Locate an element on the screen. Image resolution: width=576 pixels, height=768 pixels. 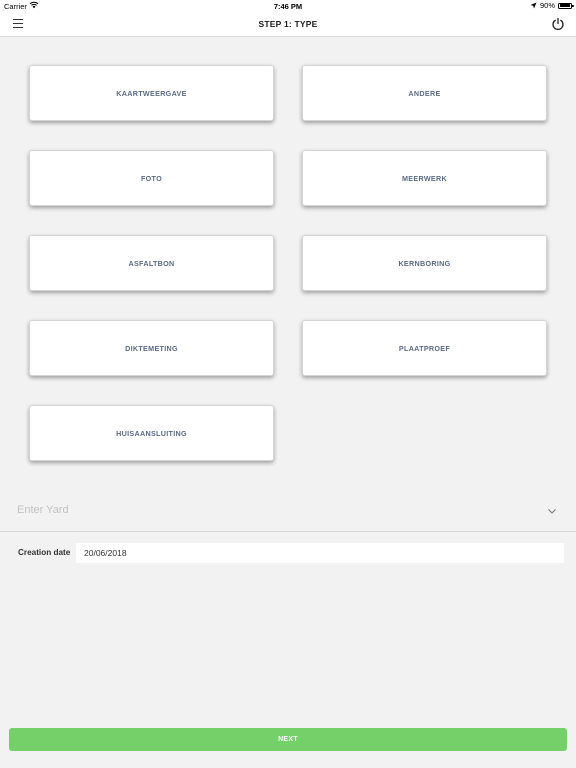
type-tile-andere: ANDERE is located at coordinates (424, 93).